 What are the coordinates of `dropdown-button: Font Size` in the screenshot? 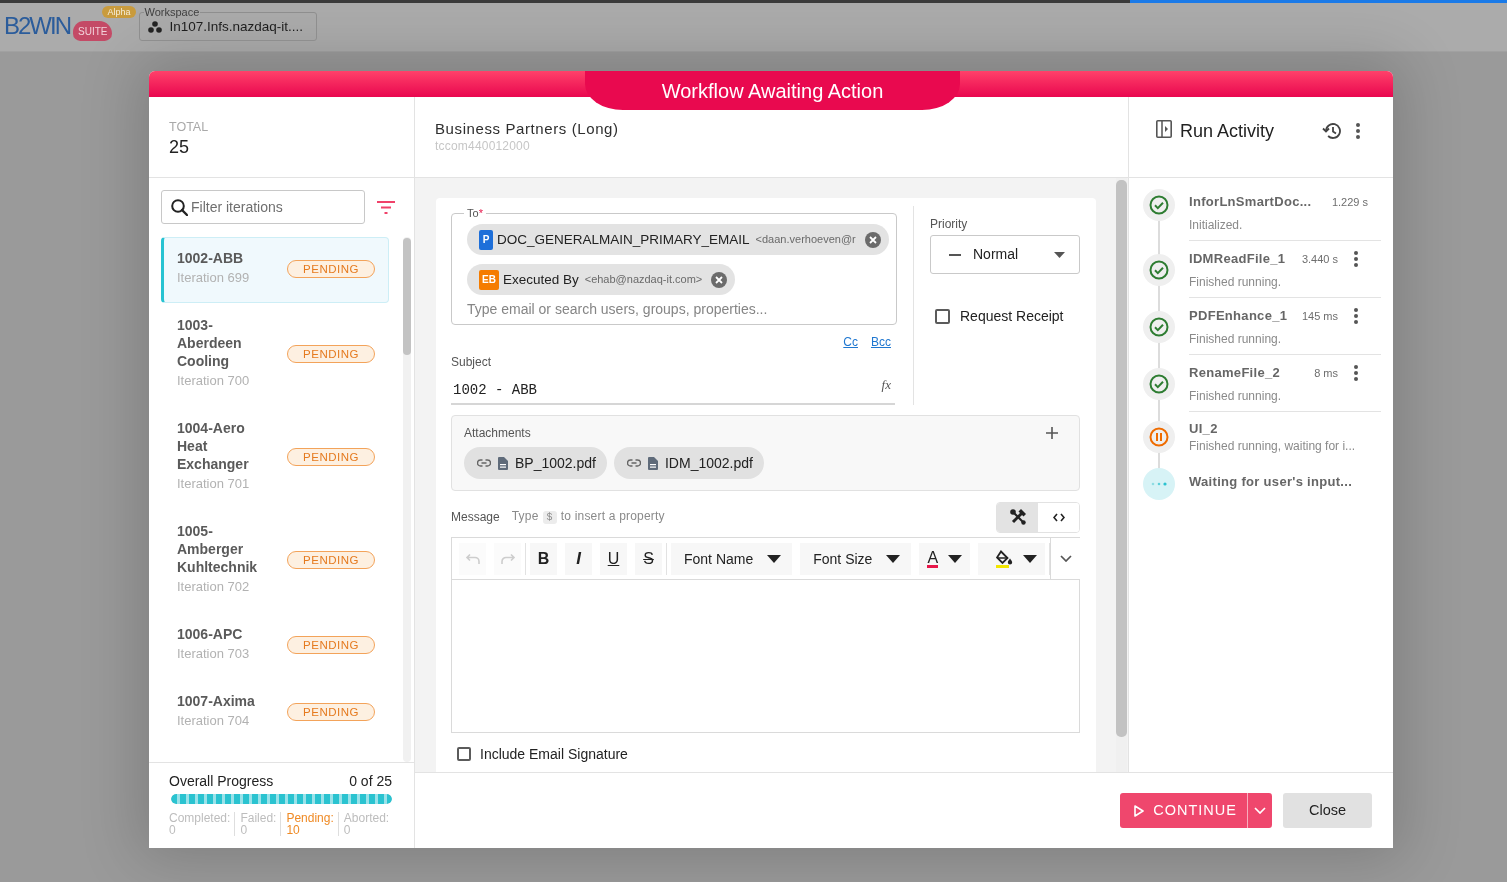 It's located at (856, 558).